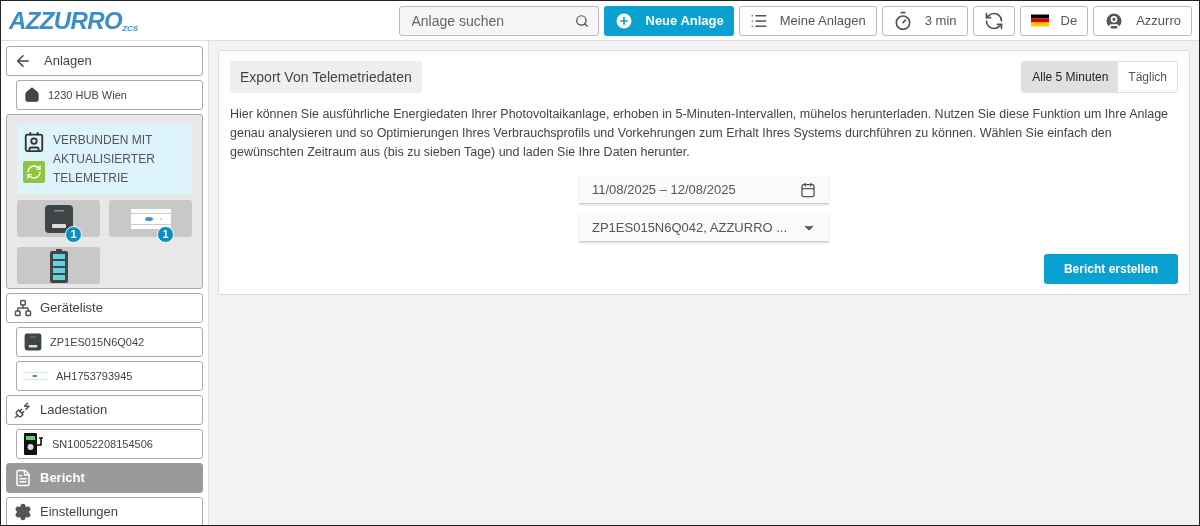  Describe the element at coordinates (109, 342) in the screenshot. I see `sidebar-item: ZP1ES015N6Q042` at that location.